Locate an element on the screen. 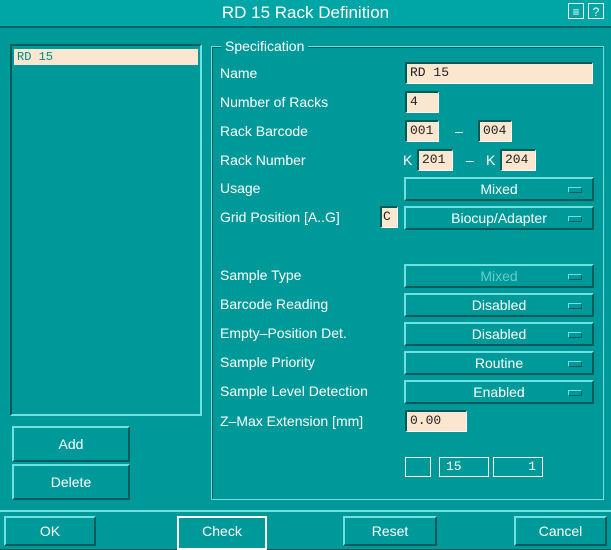 This screenshot has width=611, height=550. pager-current-box: 1 is located at coordinates (518, 467).